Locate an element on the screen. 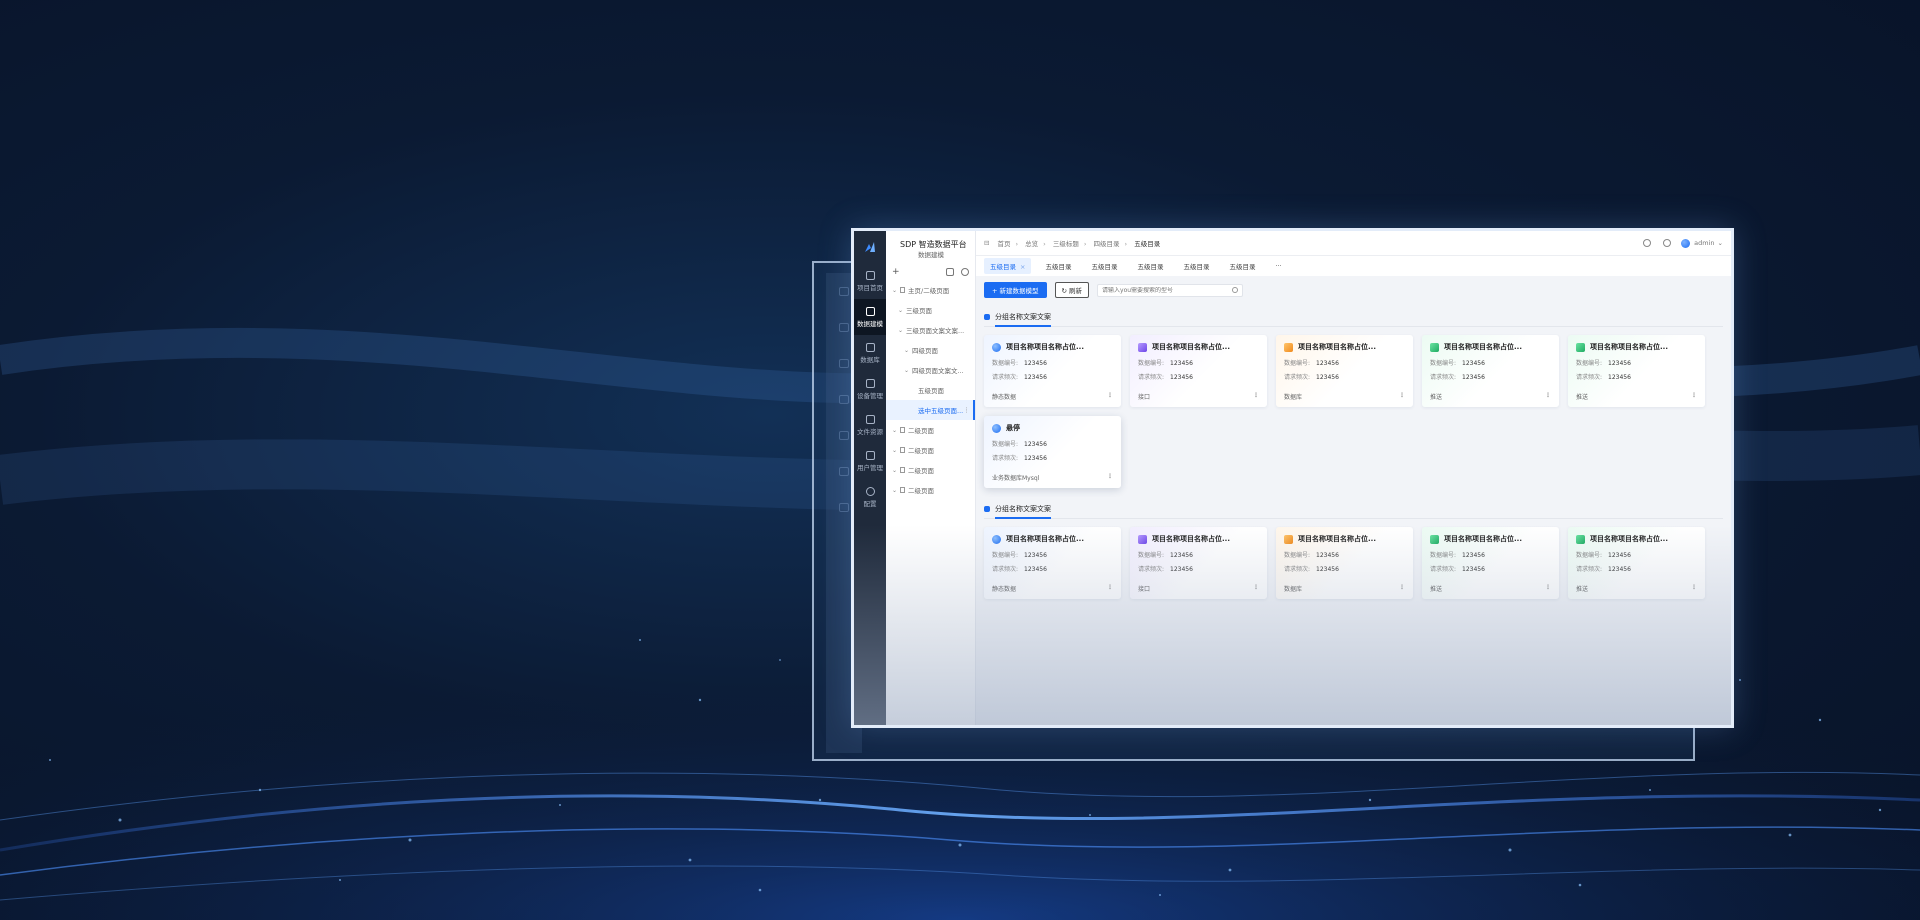  db-icon is located at coordinates (1288, 539).